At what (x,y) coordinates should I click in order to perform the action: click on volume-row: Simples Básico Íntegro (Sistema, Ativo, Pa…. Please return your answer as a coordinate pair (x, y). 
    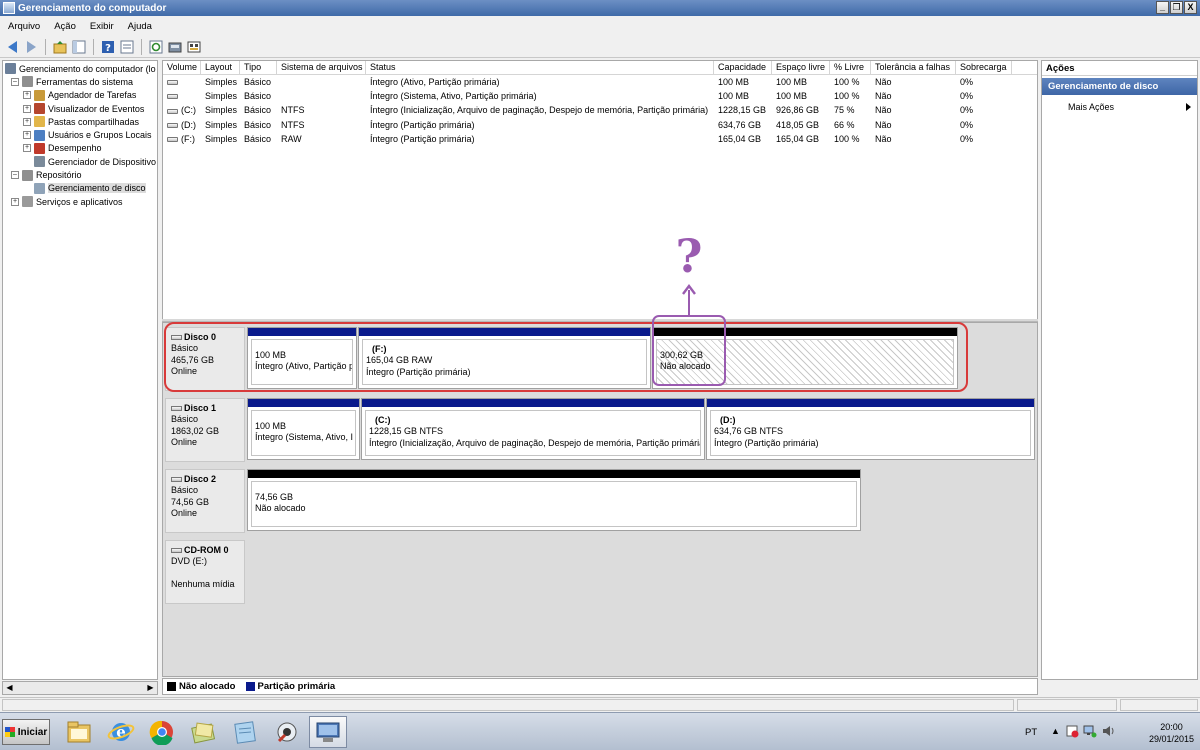
    Looking at the image, I should click on (600, 96).